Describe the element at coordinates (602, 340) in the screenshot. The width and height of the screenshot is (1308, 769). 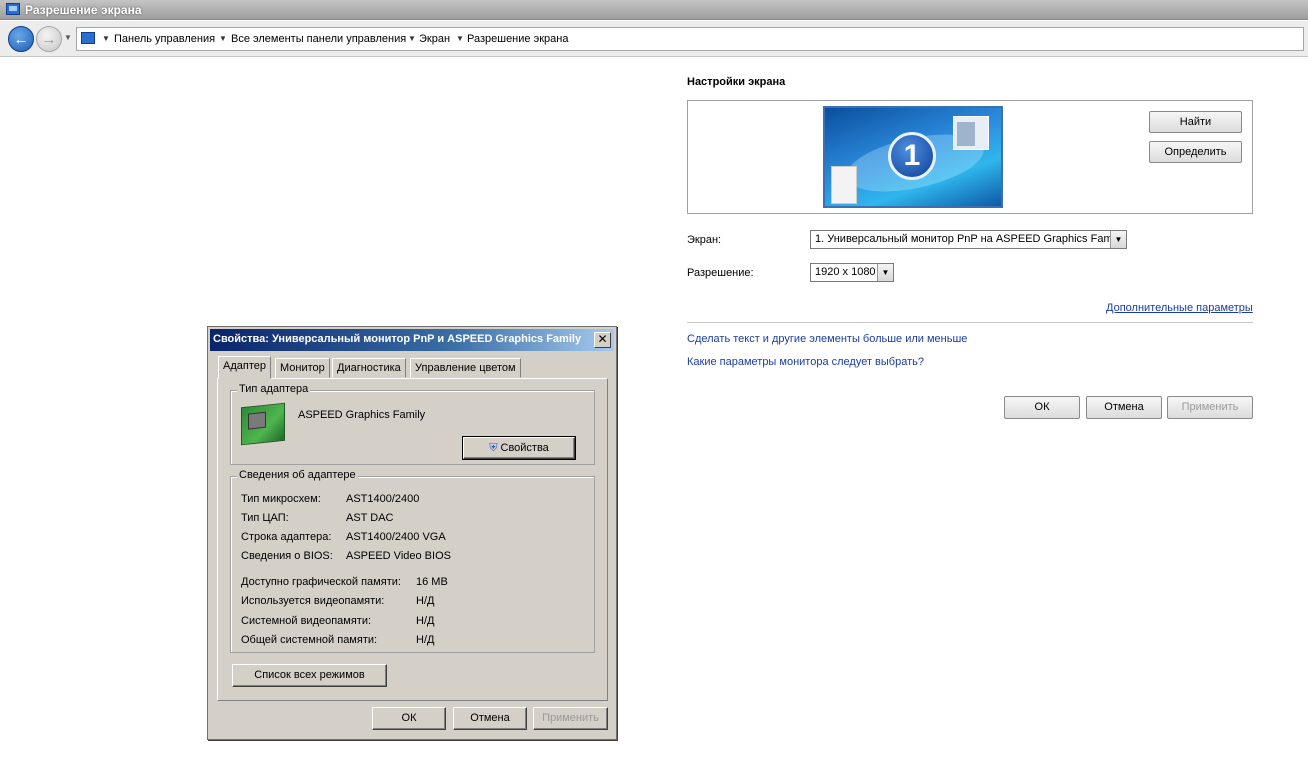
I see `close-icon: ✕` at that location.